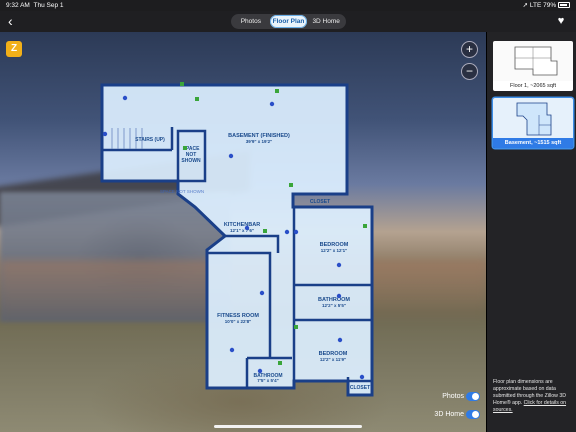 The width and height of the screenshot is (576, 432). I want to click on basement-mini-plan, so click(534, 119).